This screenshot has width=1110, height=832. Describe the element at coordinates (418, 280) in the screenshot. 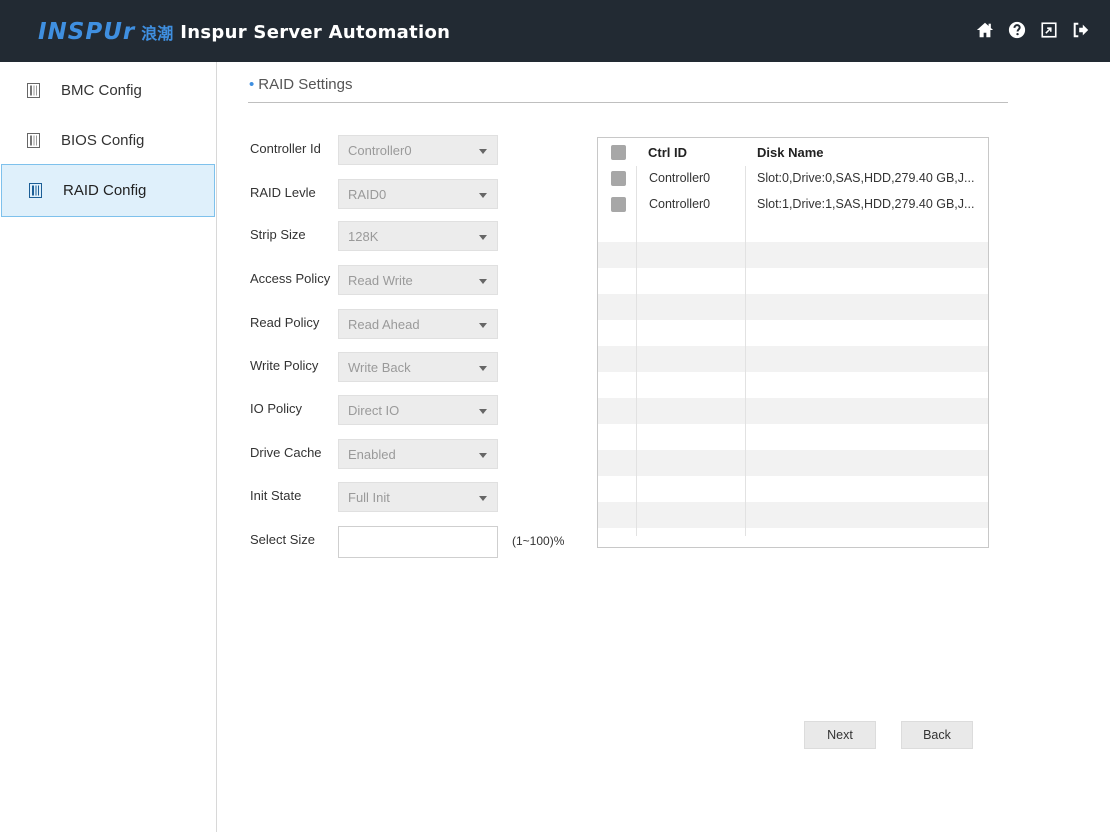

I see `access-policy-select: Read Write` at that location.